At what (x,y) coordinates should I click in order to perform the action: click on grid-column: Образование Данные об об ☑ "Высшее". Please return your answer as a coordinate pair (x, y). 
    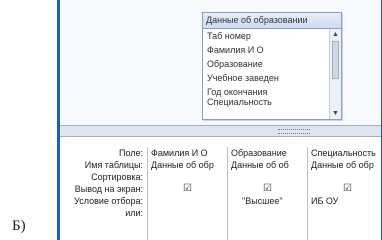
    Looking at the image, I should click on (267, 193).